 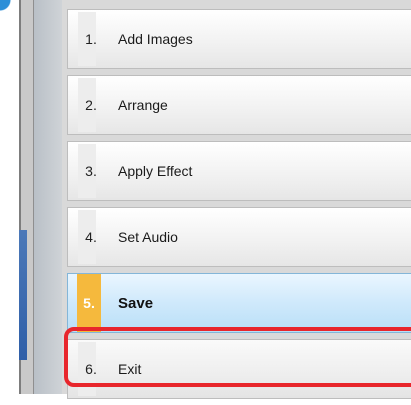 What do you see at coordinates (148, 237) in the screenshot?
I see `step-label: Set Audio` at bounding box center [148, 237].